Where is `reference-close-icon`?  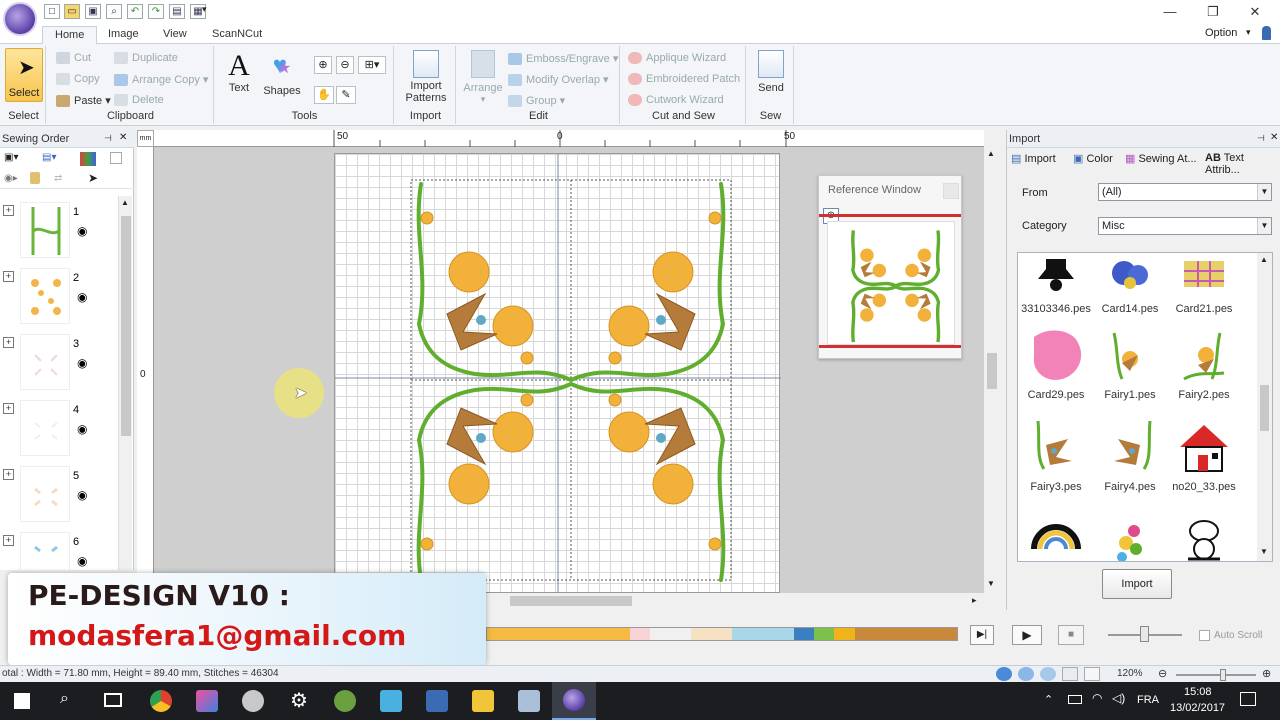 reference-close-icon is located at coordinates (951, 191).